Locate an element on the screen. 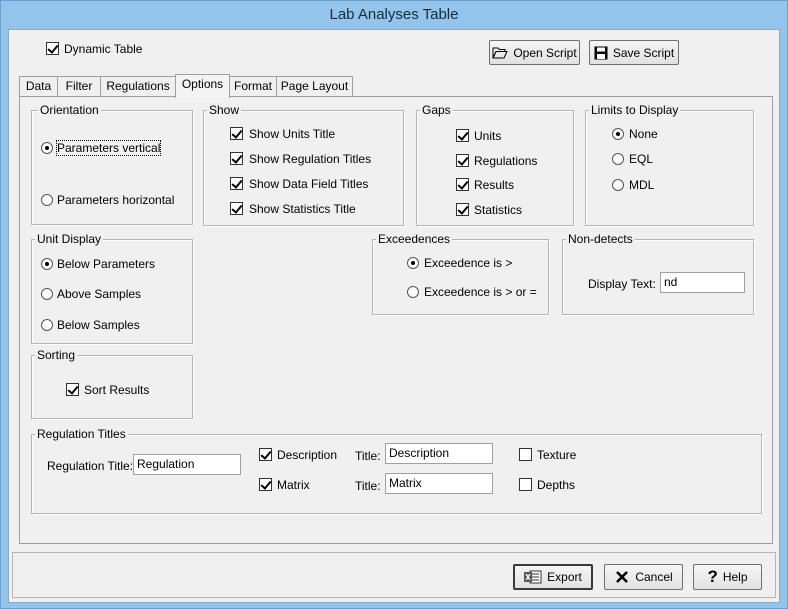 This screenshot has width=788, height=609. window-title: Lab Analyses Table is located at coordinates (394, 14).